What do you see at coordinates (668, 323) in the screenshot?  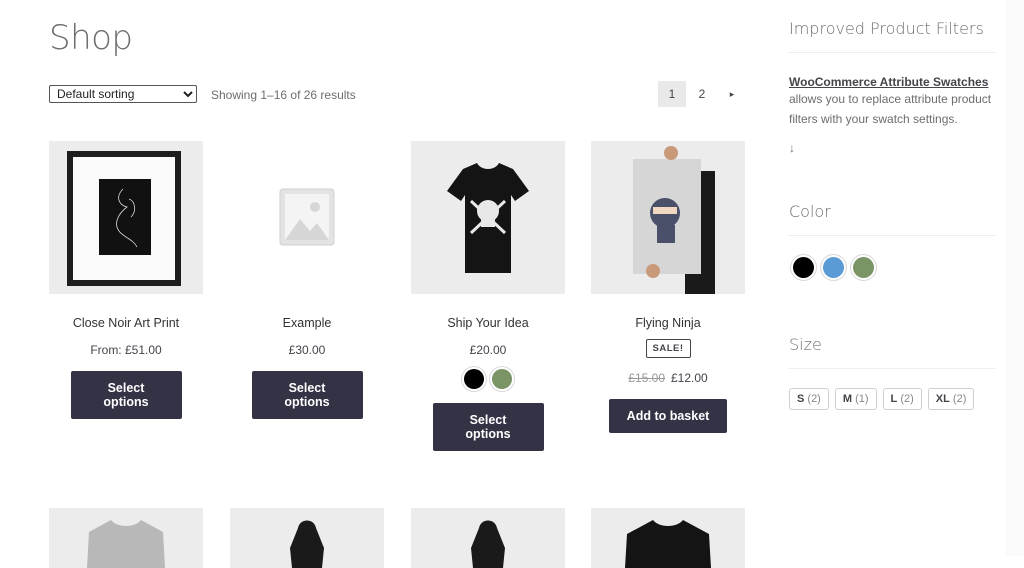 I see `product-title: Flying Ninja` at bounding box center [668, 323].